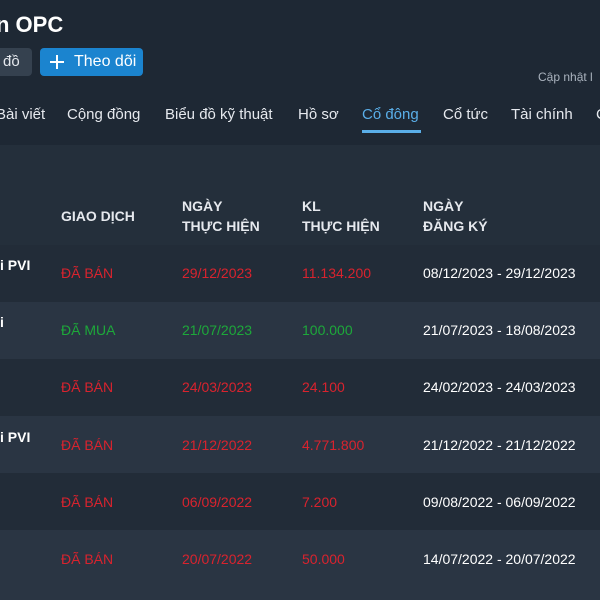  I want to click on exec-date: 06/09/2022, so click(217, 502).